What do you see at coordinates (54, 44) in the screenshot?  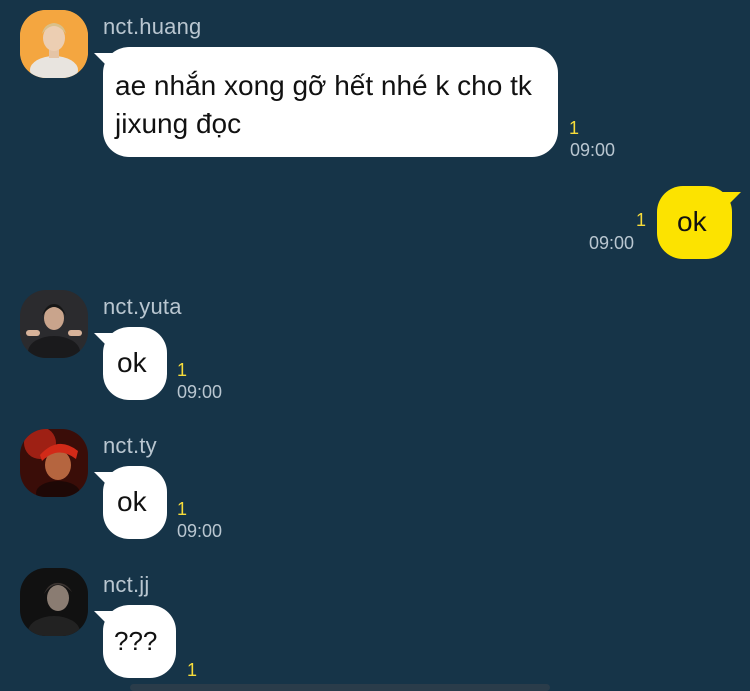 I see `avatar-huang` at bounding box center [54, 44].